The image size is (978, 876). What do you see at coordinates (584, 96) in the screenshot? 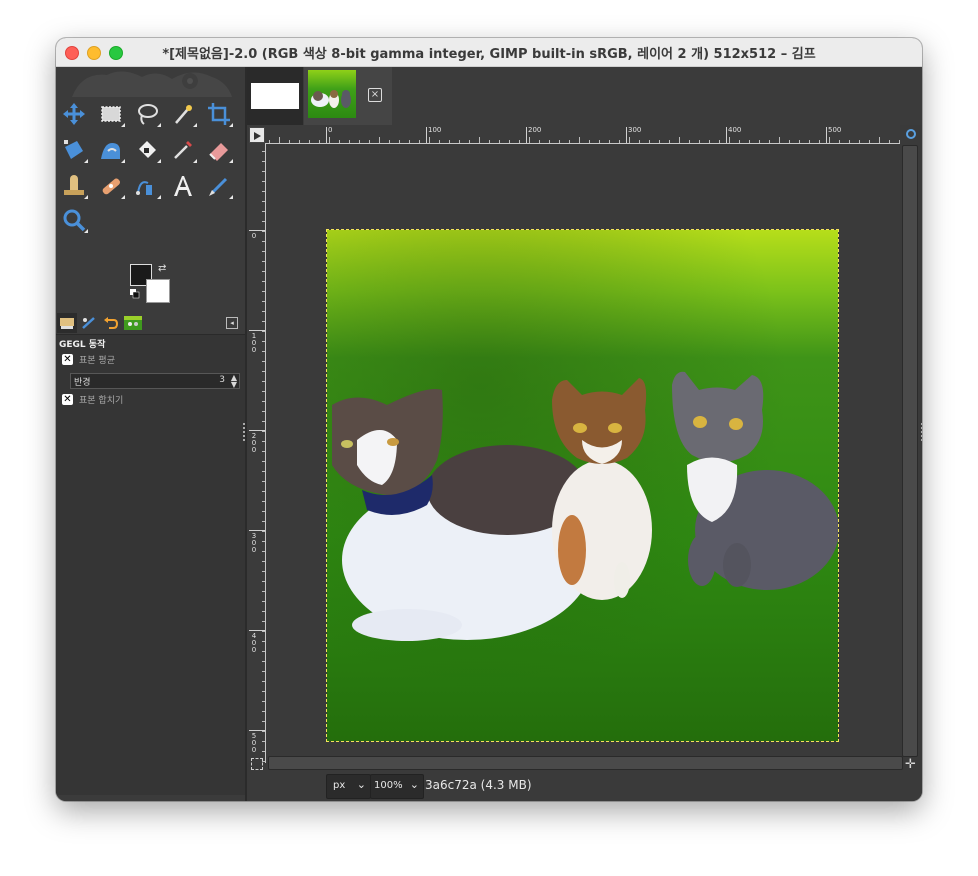
I see `image-tab-bar: ×` at bounding box center [584, 96].